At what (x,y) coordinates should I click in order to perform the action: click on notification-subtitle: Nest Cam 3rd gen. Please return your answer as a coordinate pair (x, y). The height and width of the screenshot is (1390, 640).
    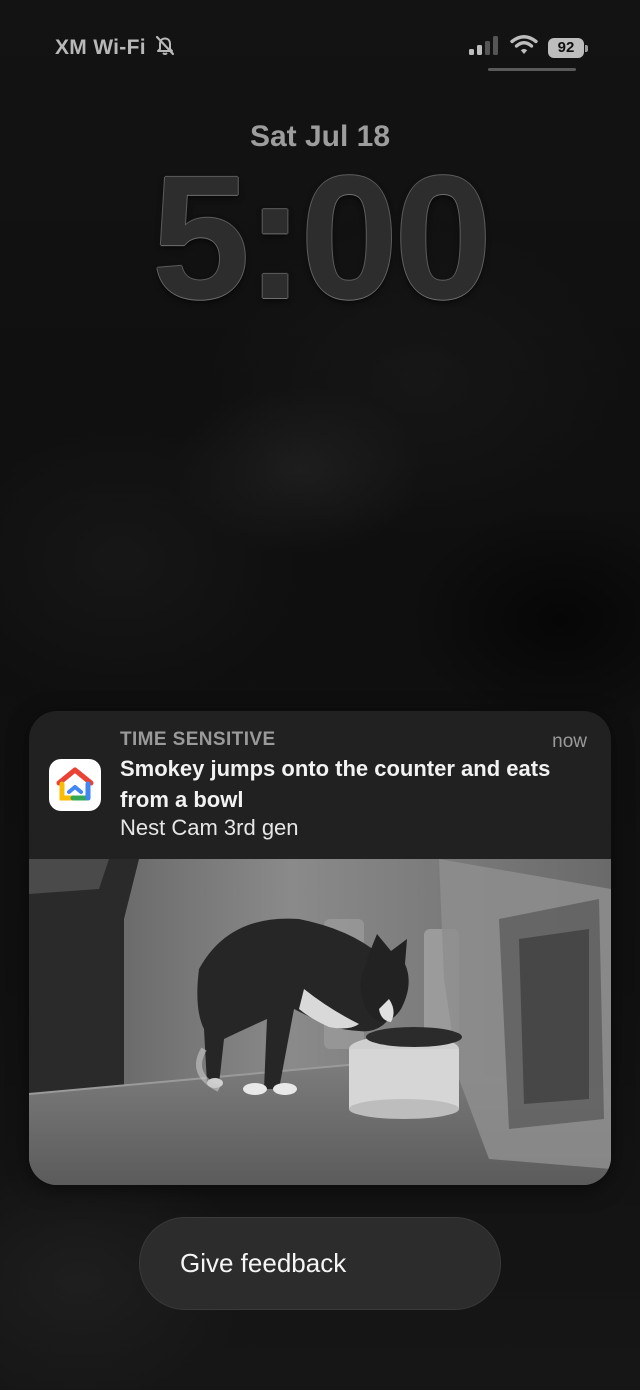
    Looking at the image, I should click on (209, 827).